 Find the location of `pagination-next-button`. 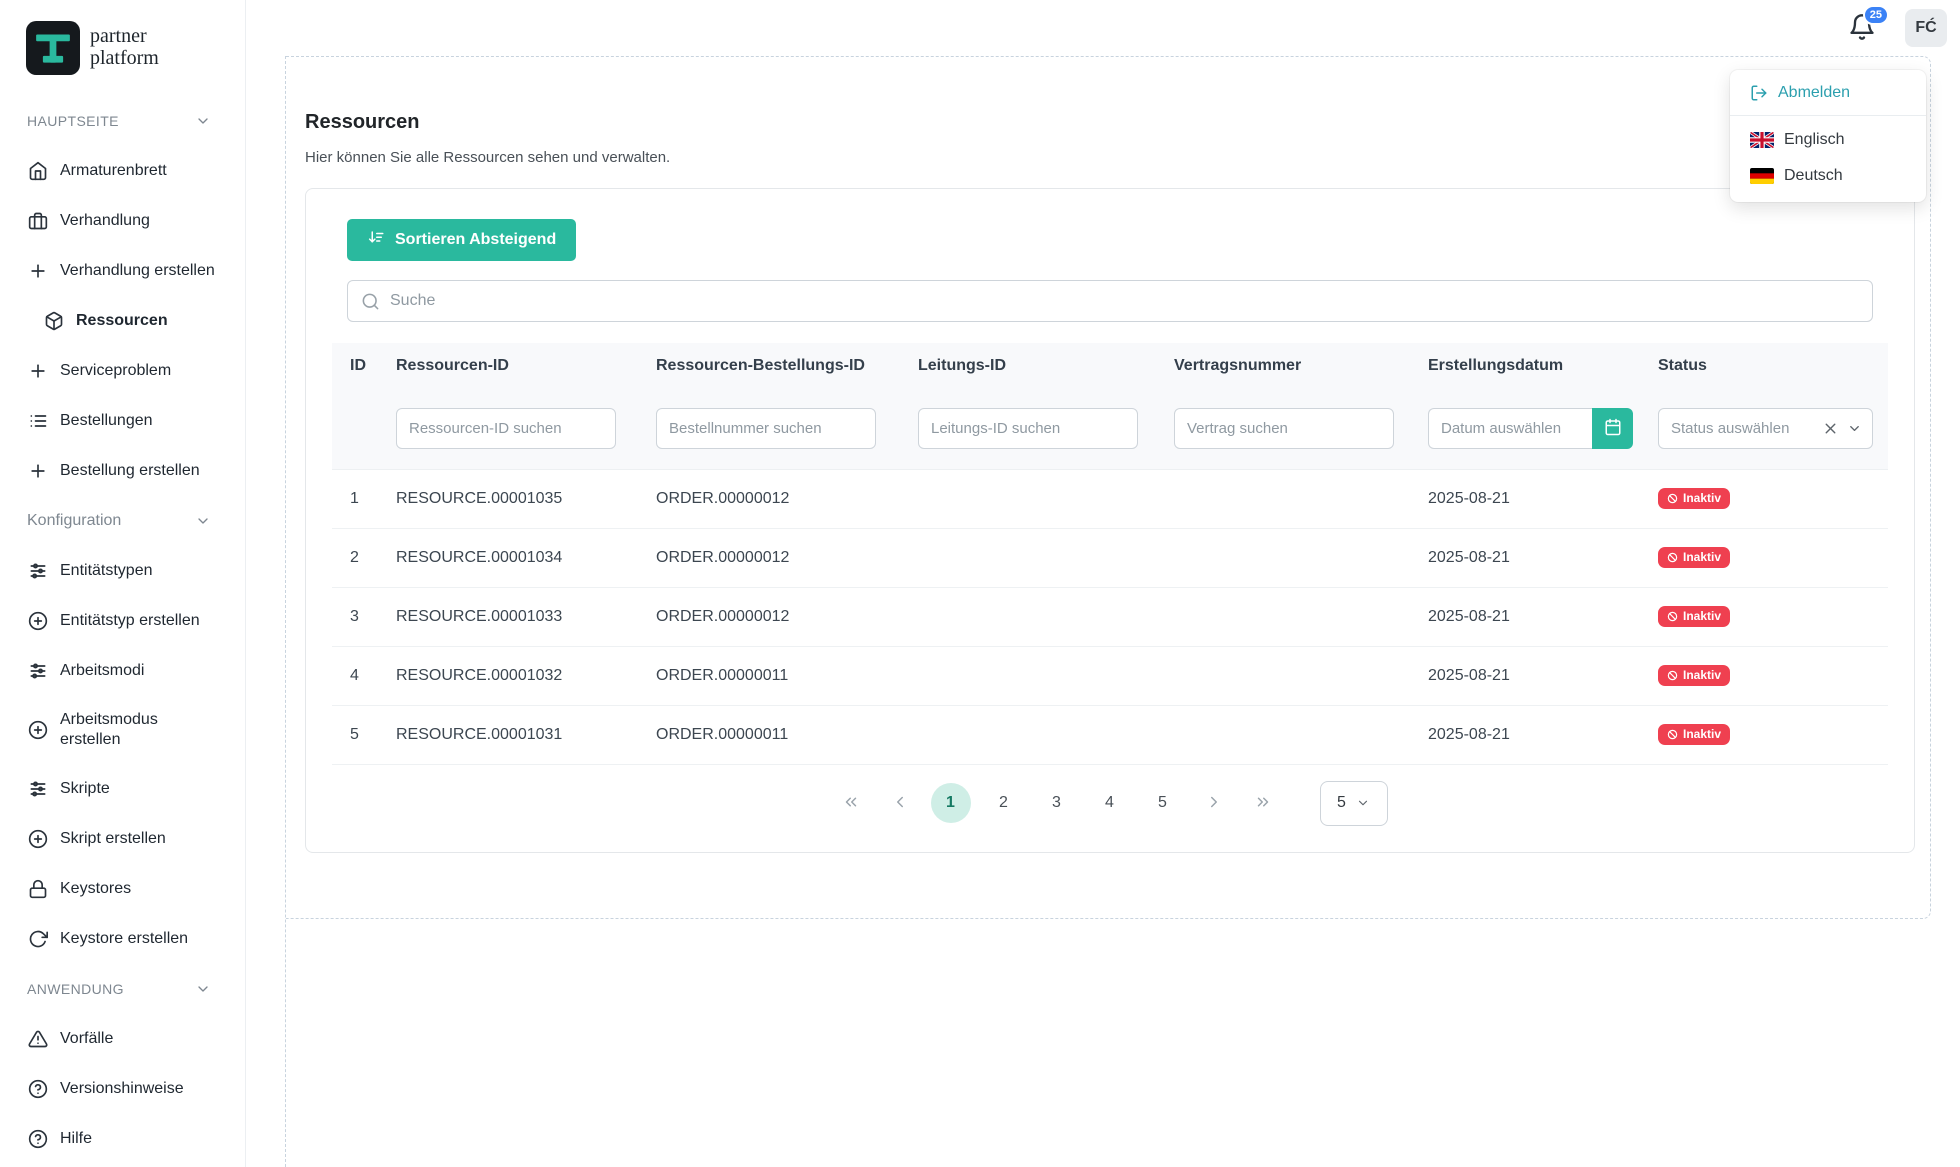

pagination-next-button is located at coordinates (1214, 803).